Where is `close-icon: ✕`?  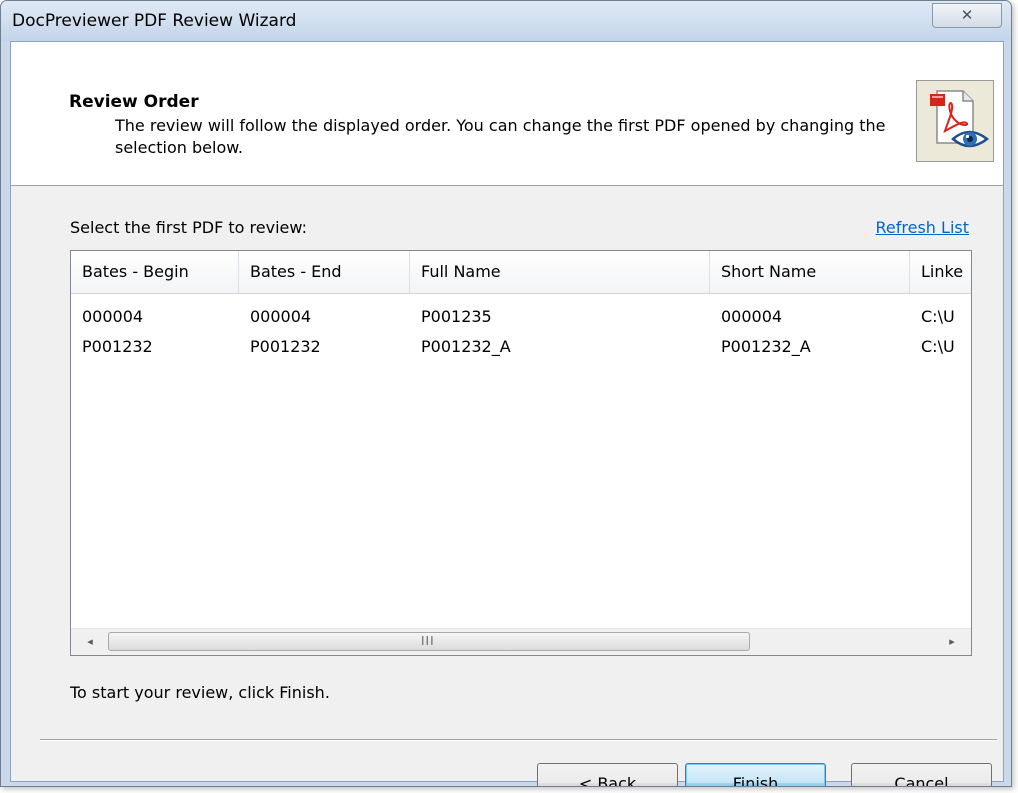 close-icon: ✕ is located at coordinates (967, 15).